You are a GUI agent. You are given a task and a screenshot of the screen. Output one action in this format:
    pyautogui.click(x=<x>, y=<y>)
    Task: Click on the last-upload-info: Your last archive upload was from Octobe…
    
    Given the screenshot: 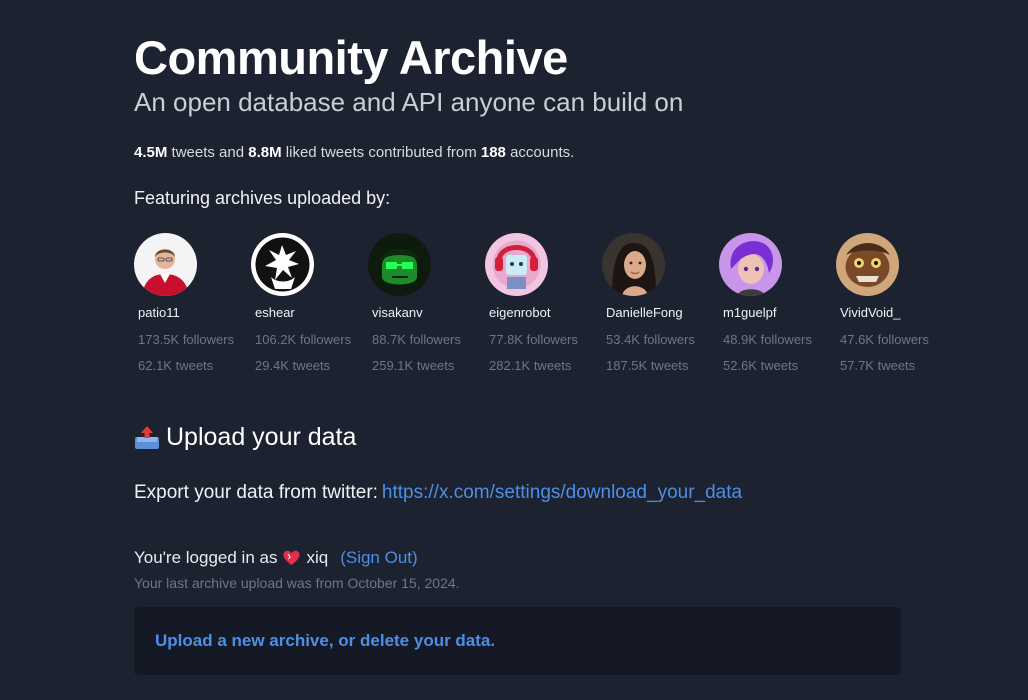 What is the action you would take?
    pyautogui.click(x=297, y=583)
    